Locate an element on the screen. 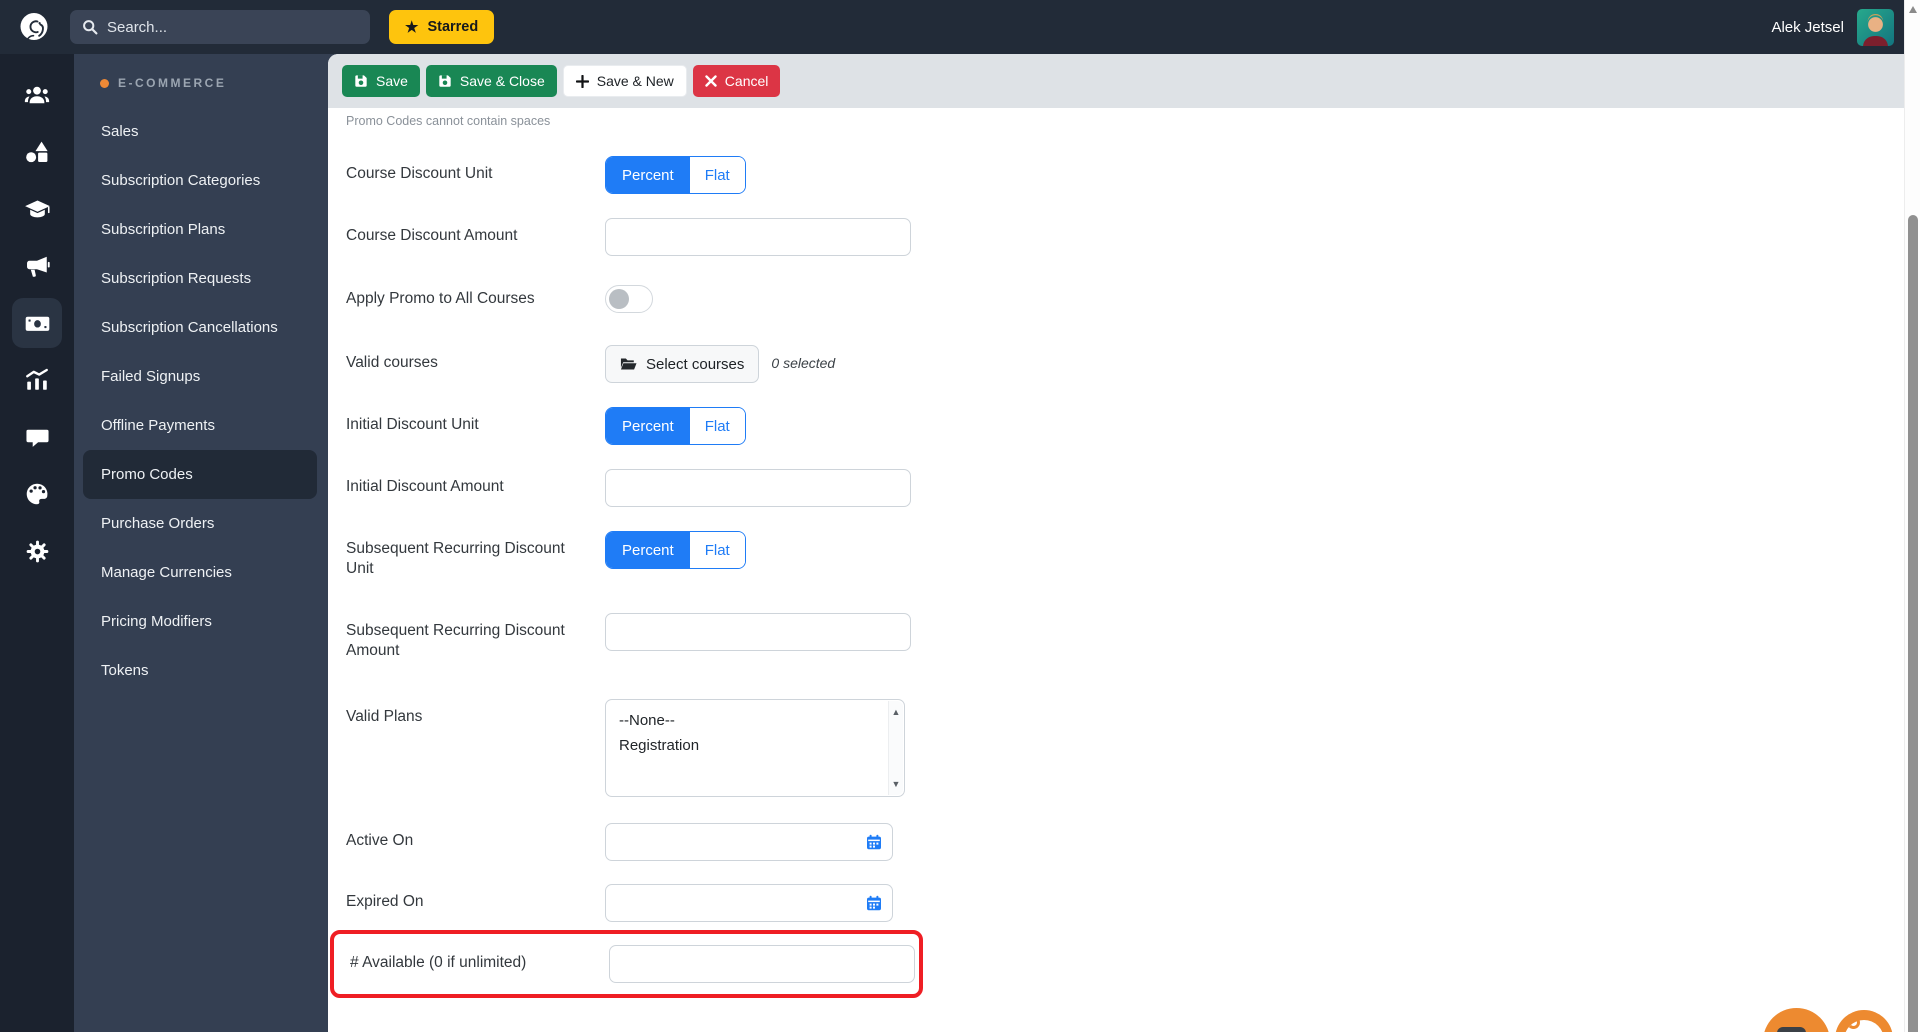  course-discount-unit-percent: Percent is located at coordinates (648, 175).